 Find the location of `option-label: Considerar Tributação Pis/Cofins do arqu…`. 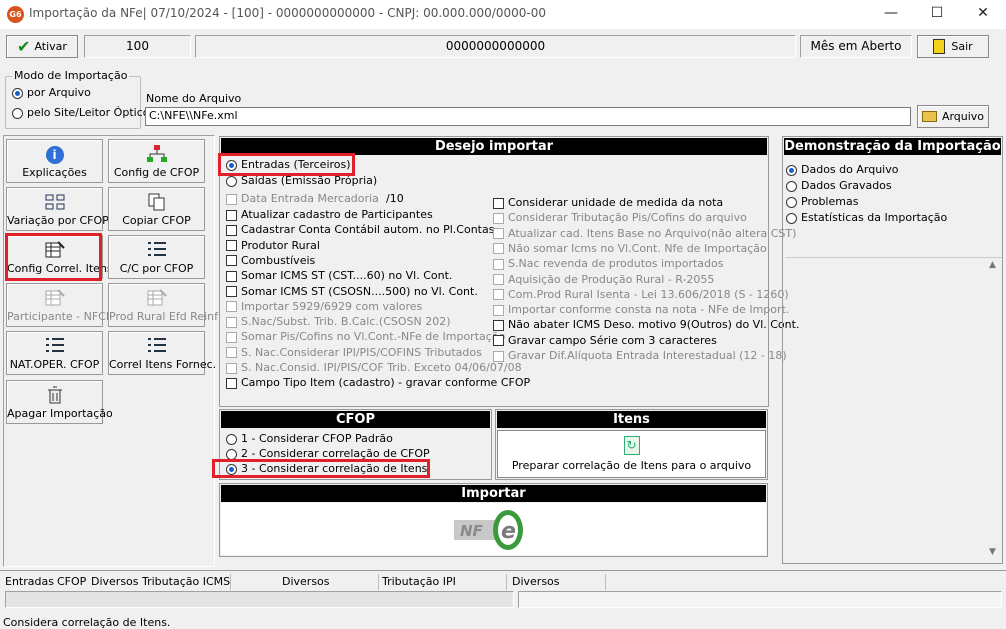

option-label: Considerar Tributação Pis/Cofins do arqu… is located at coordinates (627, 218).